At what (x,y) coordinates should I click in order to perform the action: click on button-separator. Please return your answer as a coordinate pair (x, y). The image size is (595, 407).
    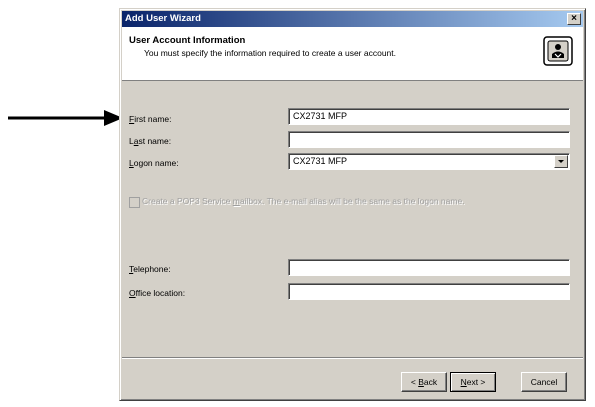
    Looking at the image, I should click on (352, 358).